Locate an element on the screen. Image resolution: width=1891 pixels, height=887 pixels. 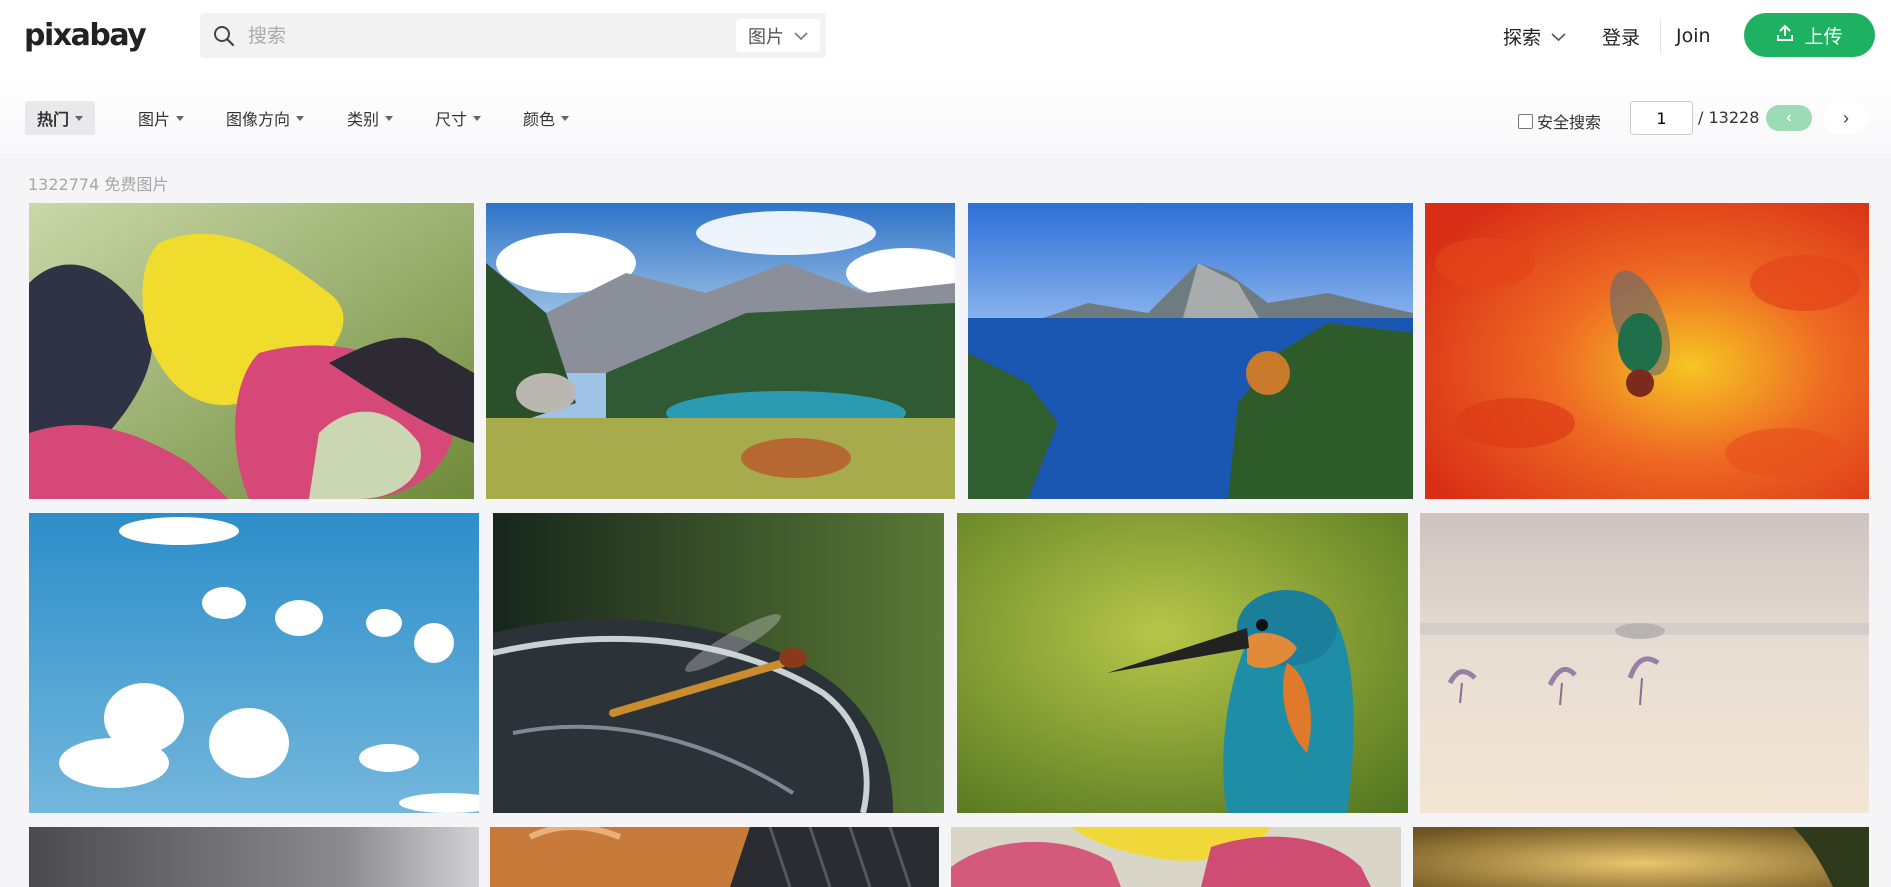
login-link: 登录 is located at coordinates (1621, 36).